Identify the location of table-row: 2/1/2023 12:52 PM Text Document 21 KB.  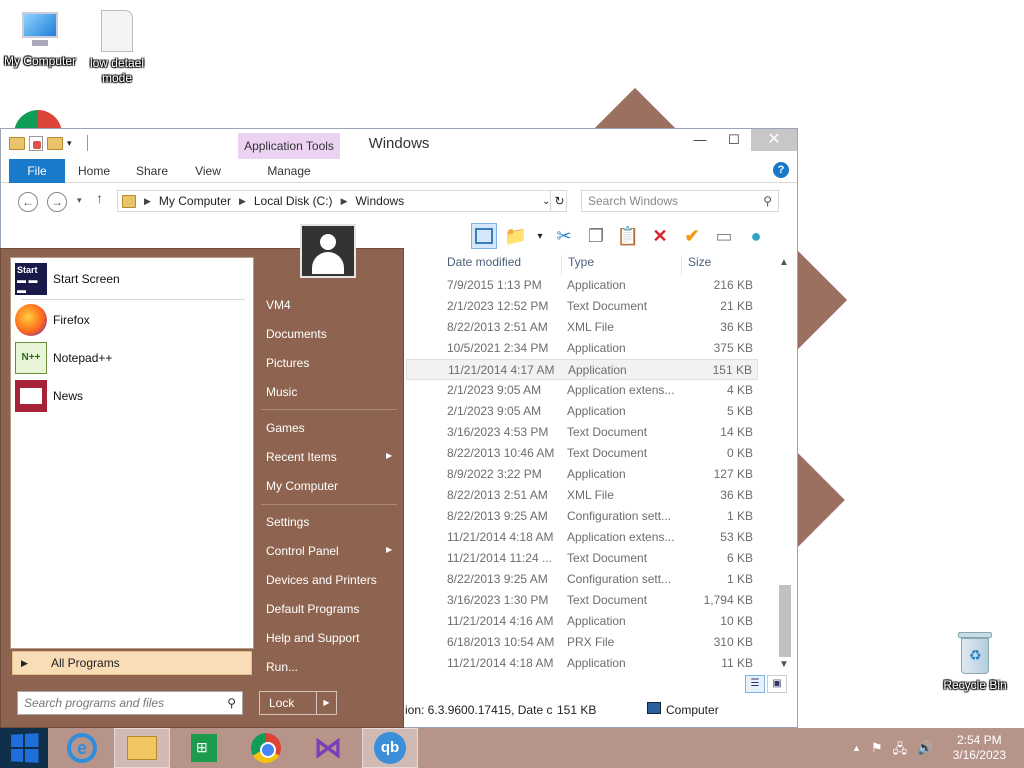
(582, 306).